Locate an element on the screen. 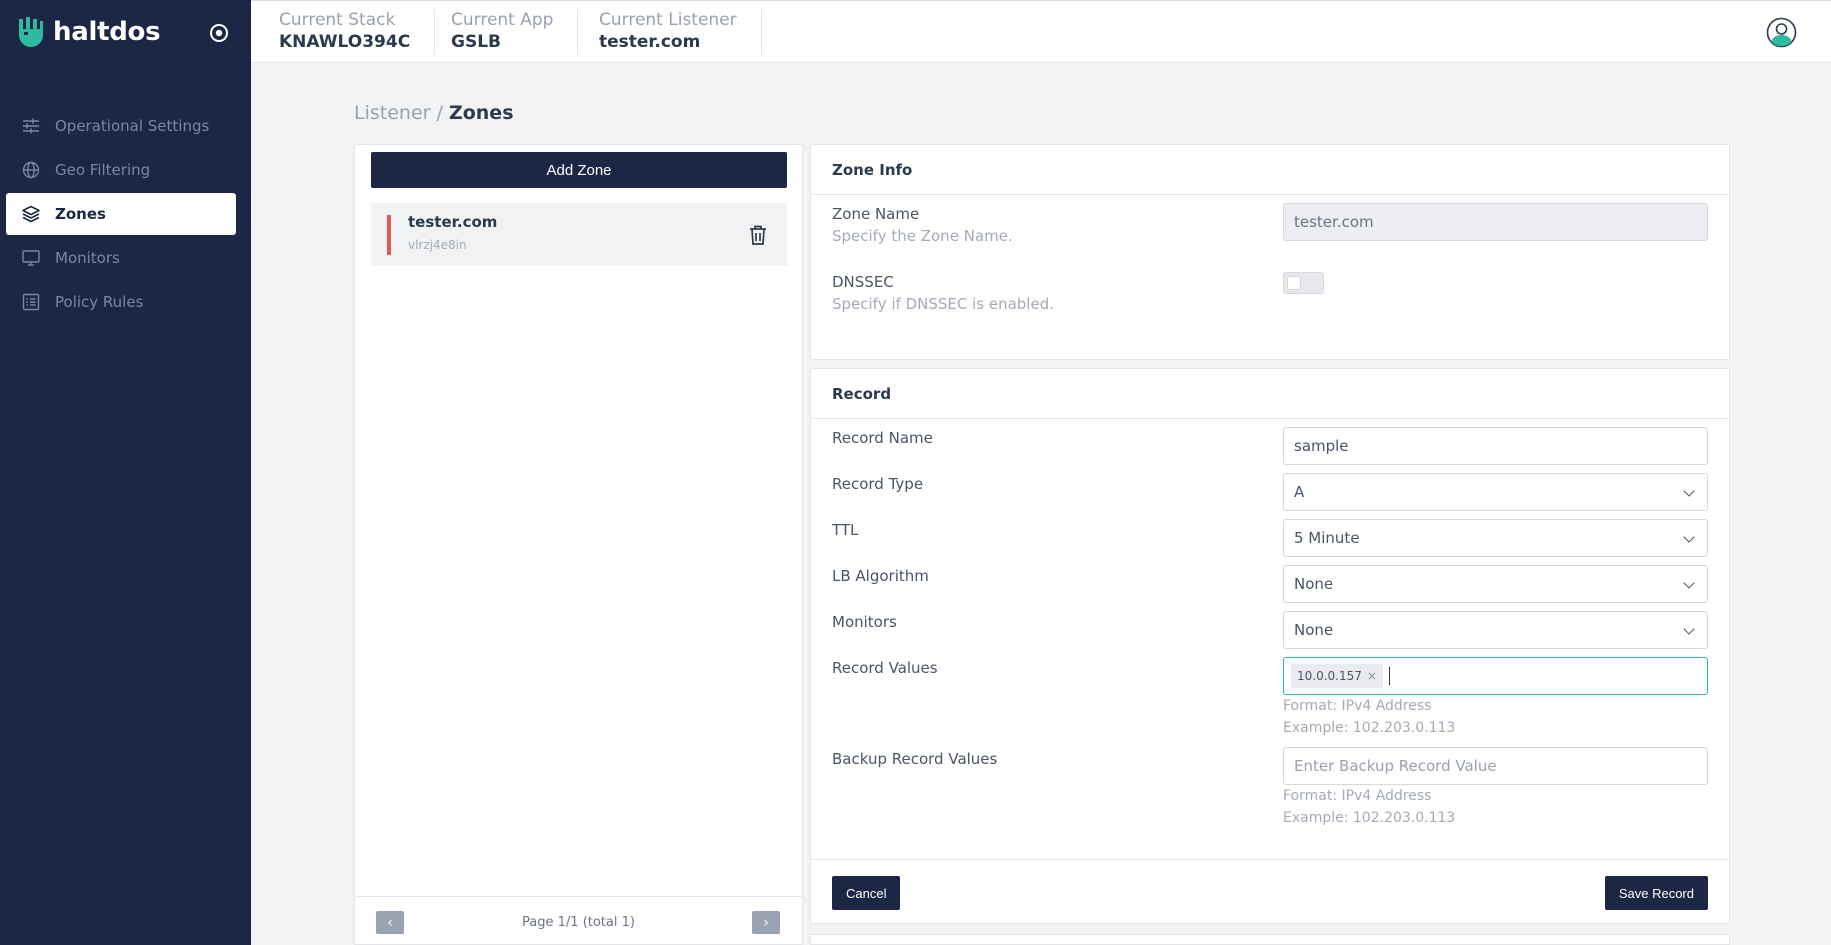 The width and height of the screenshot is (1831, 945). backup-record-values-label: Backup Record Values is located at coordinates (915, 759).